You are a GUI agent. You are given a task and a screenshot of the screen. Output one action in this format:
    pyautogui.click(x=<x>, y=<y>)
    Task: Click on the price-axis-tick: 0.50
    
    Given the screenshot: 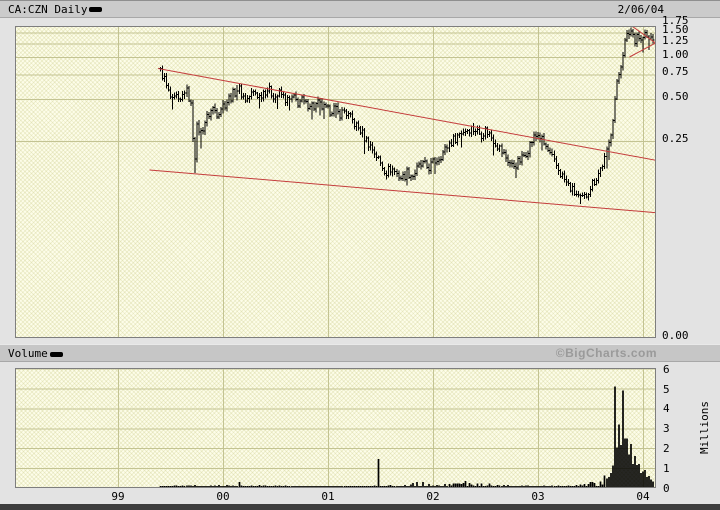 What is the action you would take?
    pyautogui.click(x=675, y=96)
    